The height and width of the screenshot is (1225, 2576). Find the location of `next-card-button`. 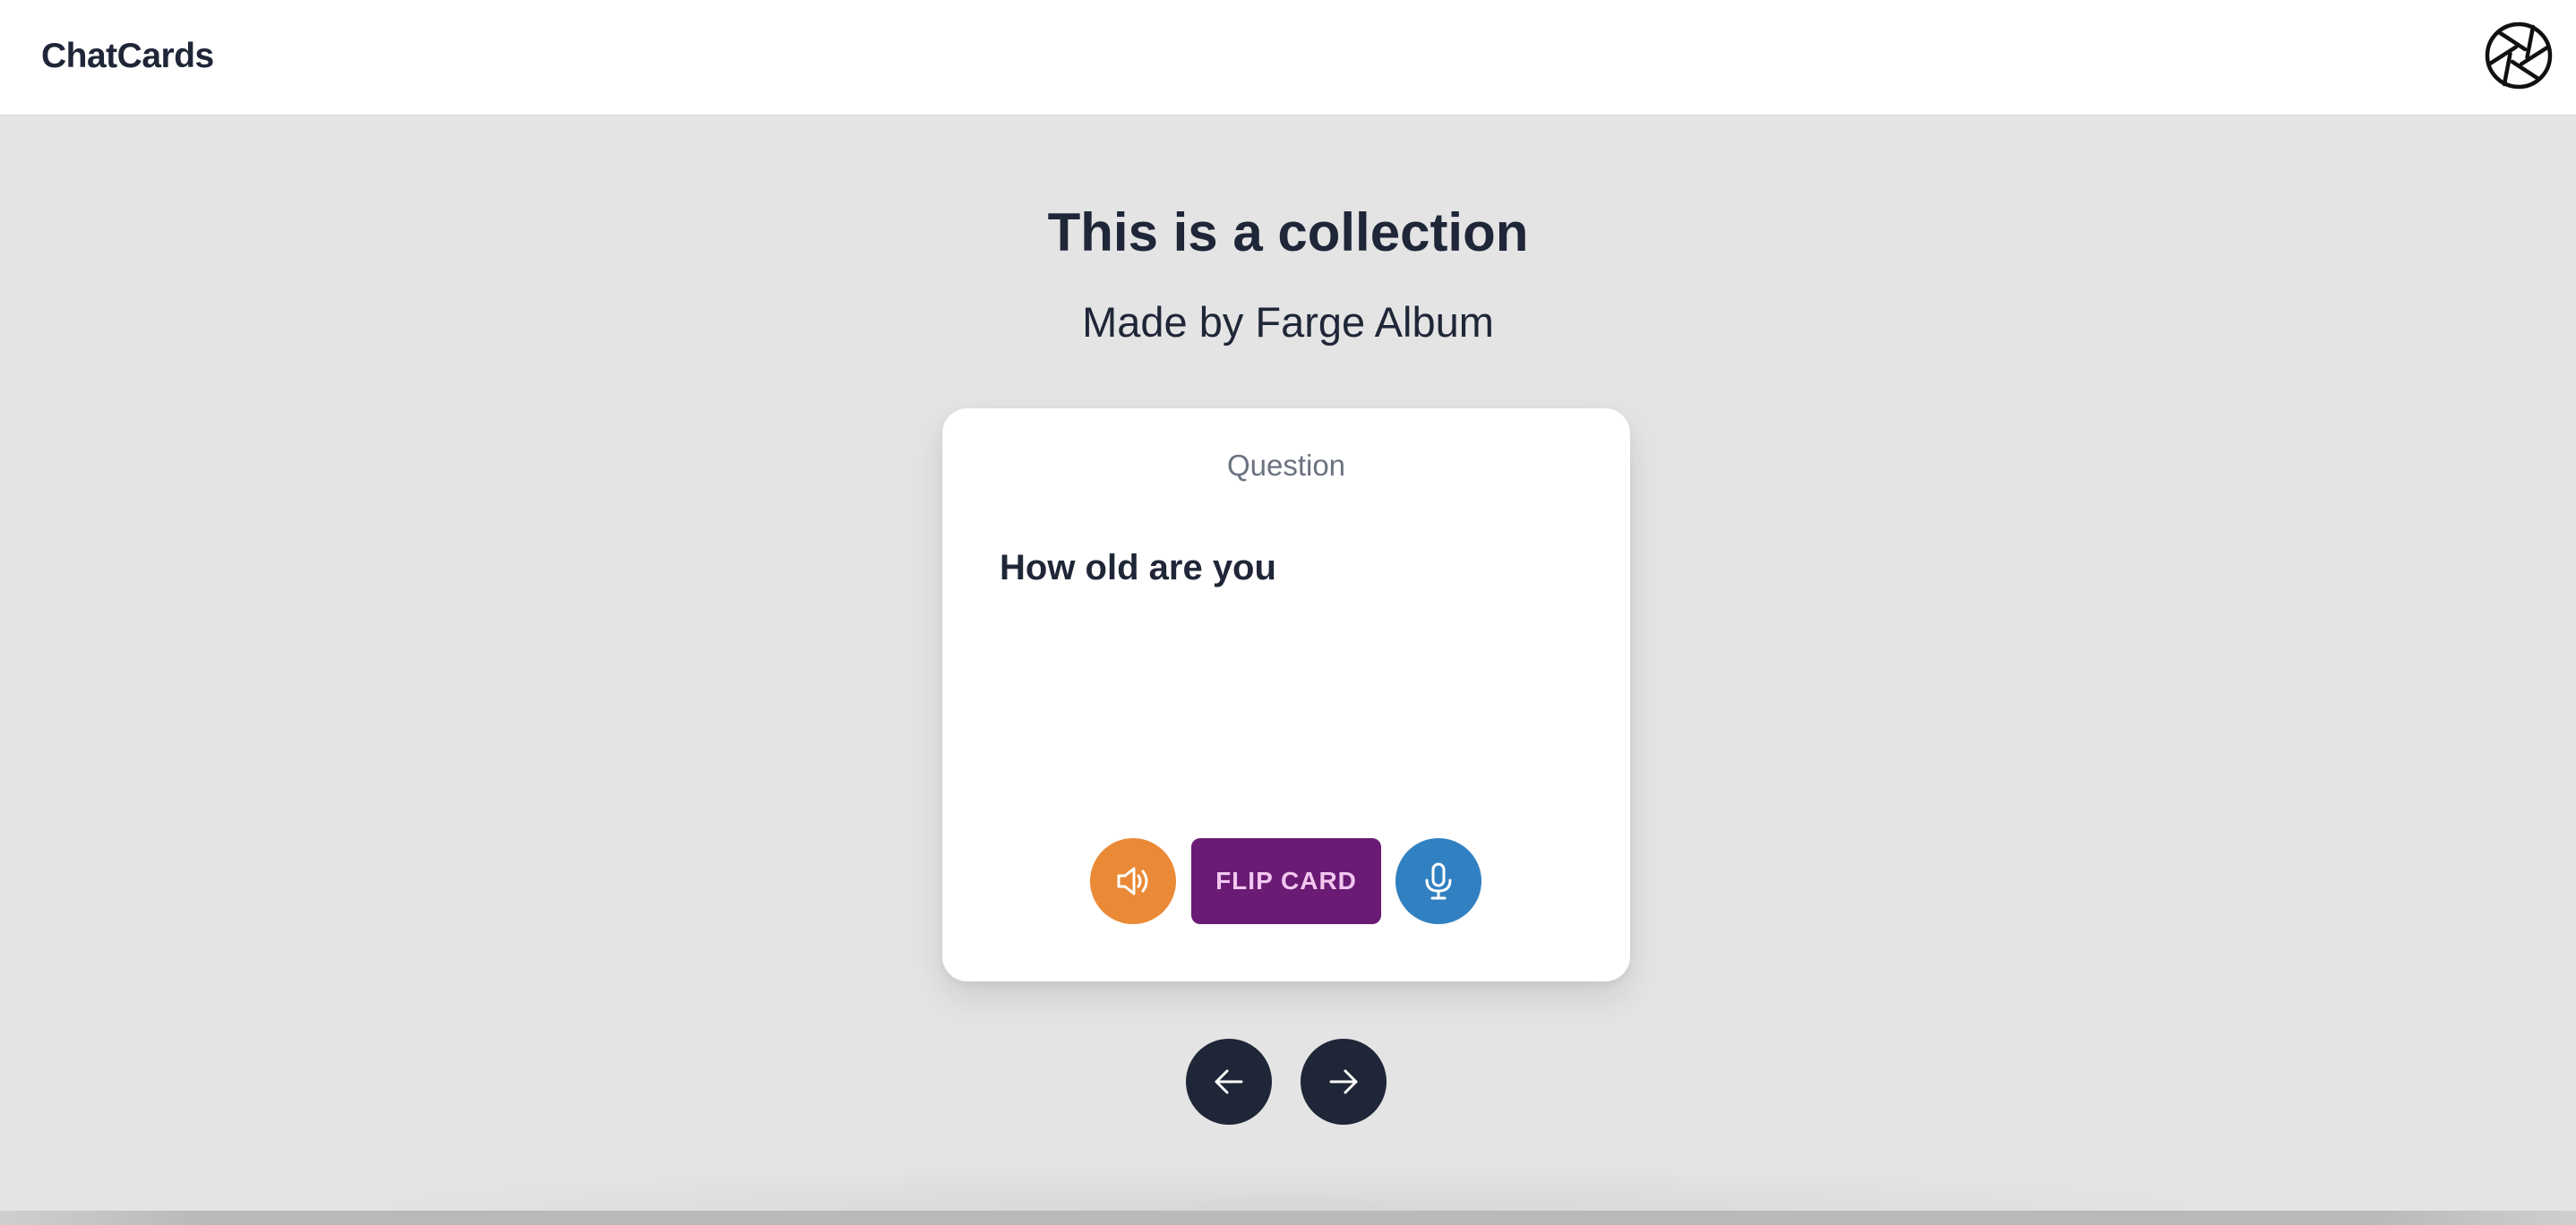

next-card-button is located at coordinates (1344, 1082).